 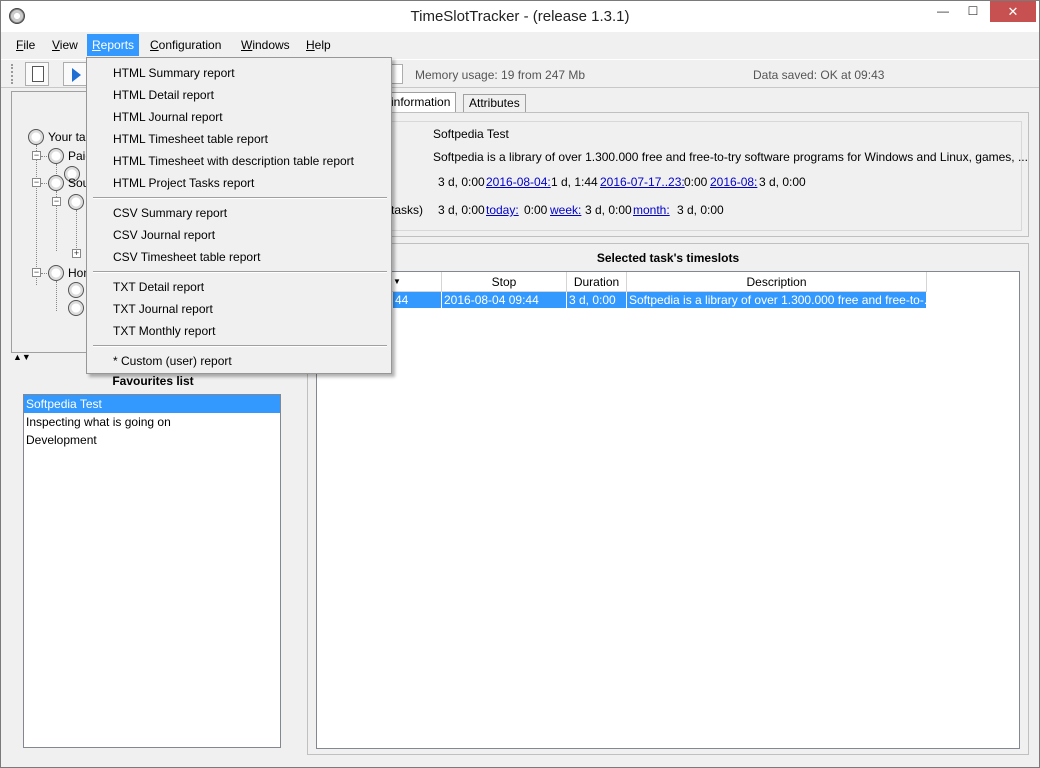 What do you see at coordinates (500, 75) in the screenshot?
I see `memory-usage: Memory usage: 19 from 247 Mb` at bounding box center [500, 75].